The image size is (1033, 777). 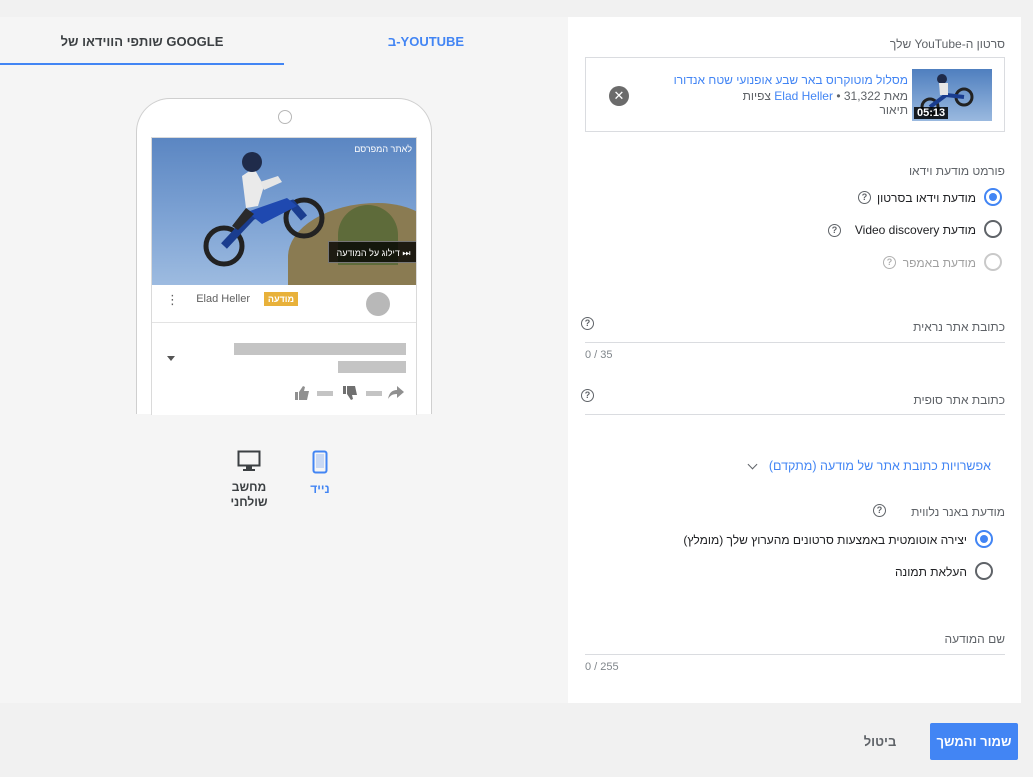 What do you see at coordinates (939, 263) in the screenshot?
I see `format-bumper-label: מודעת באמפר` at bounding box center [939, 263].